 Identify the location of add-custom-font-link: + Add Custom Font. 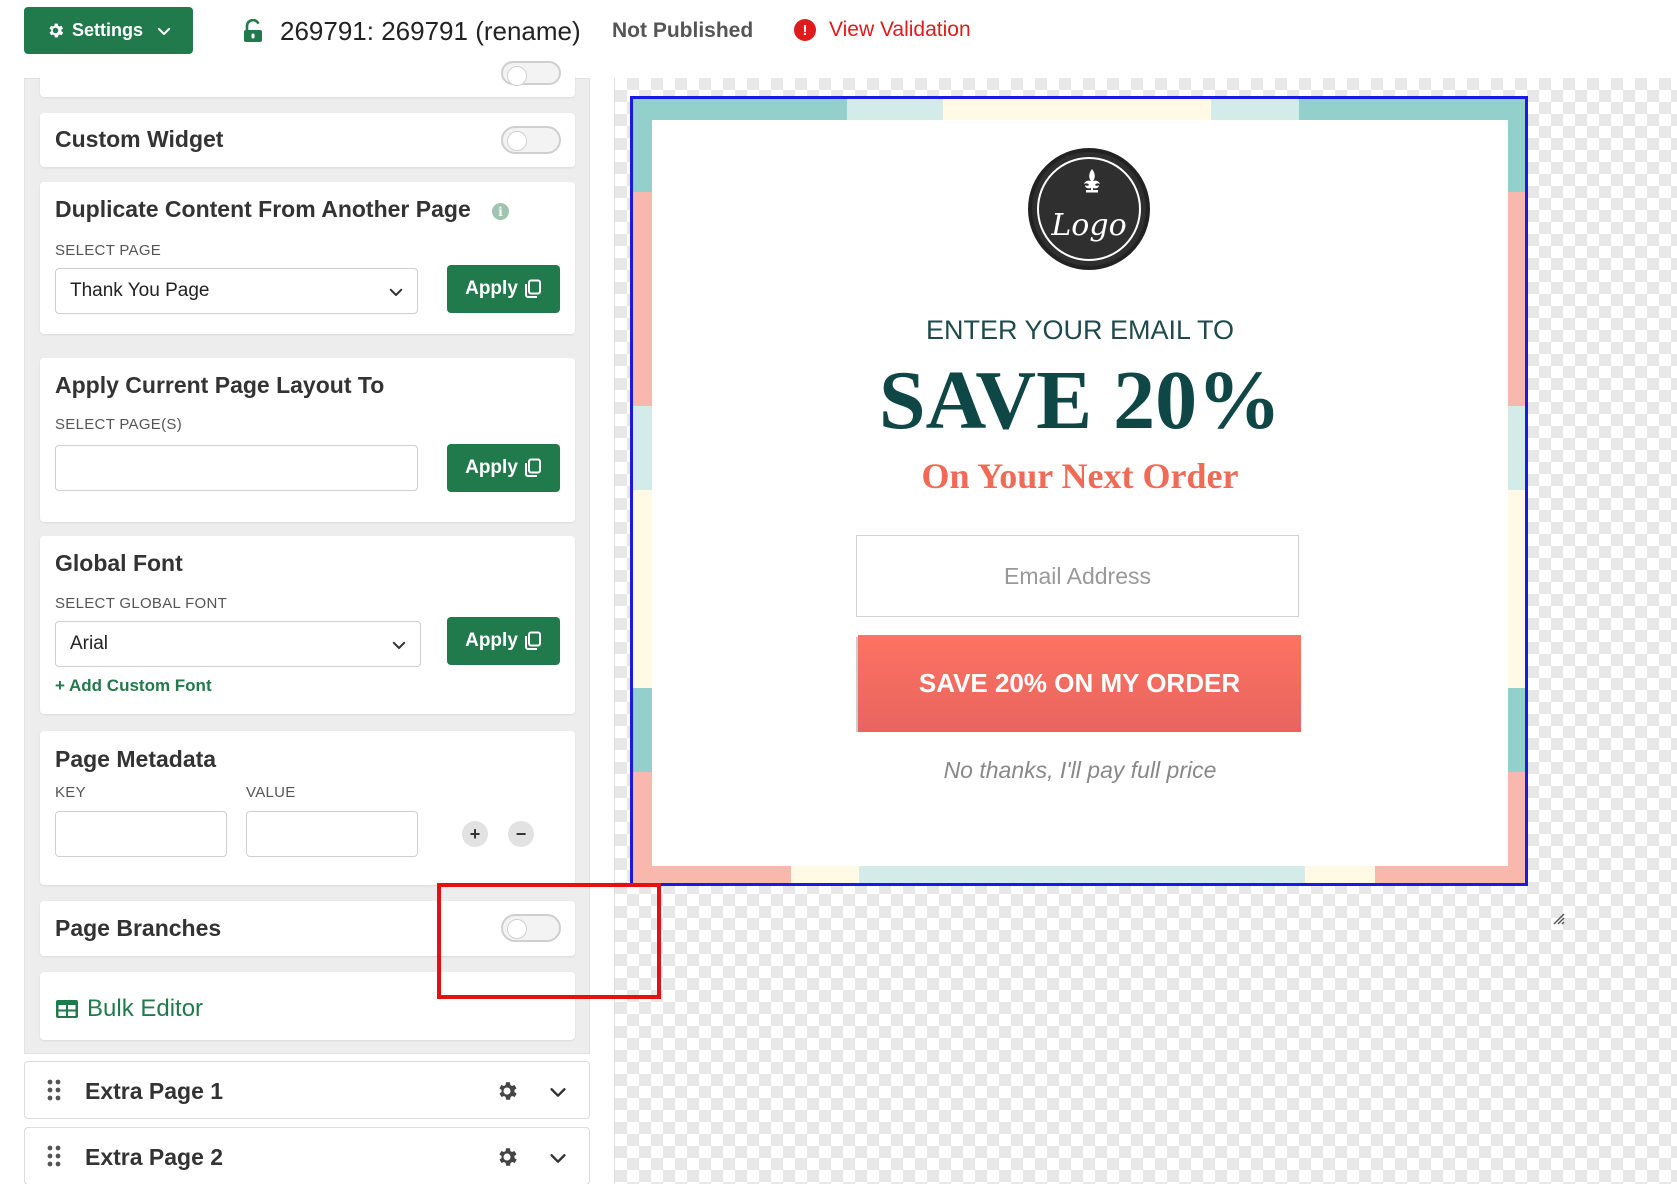
(133, 686).